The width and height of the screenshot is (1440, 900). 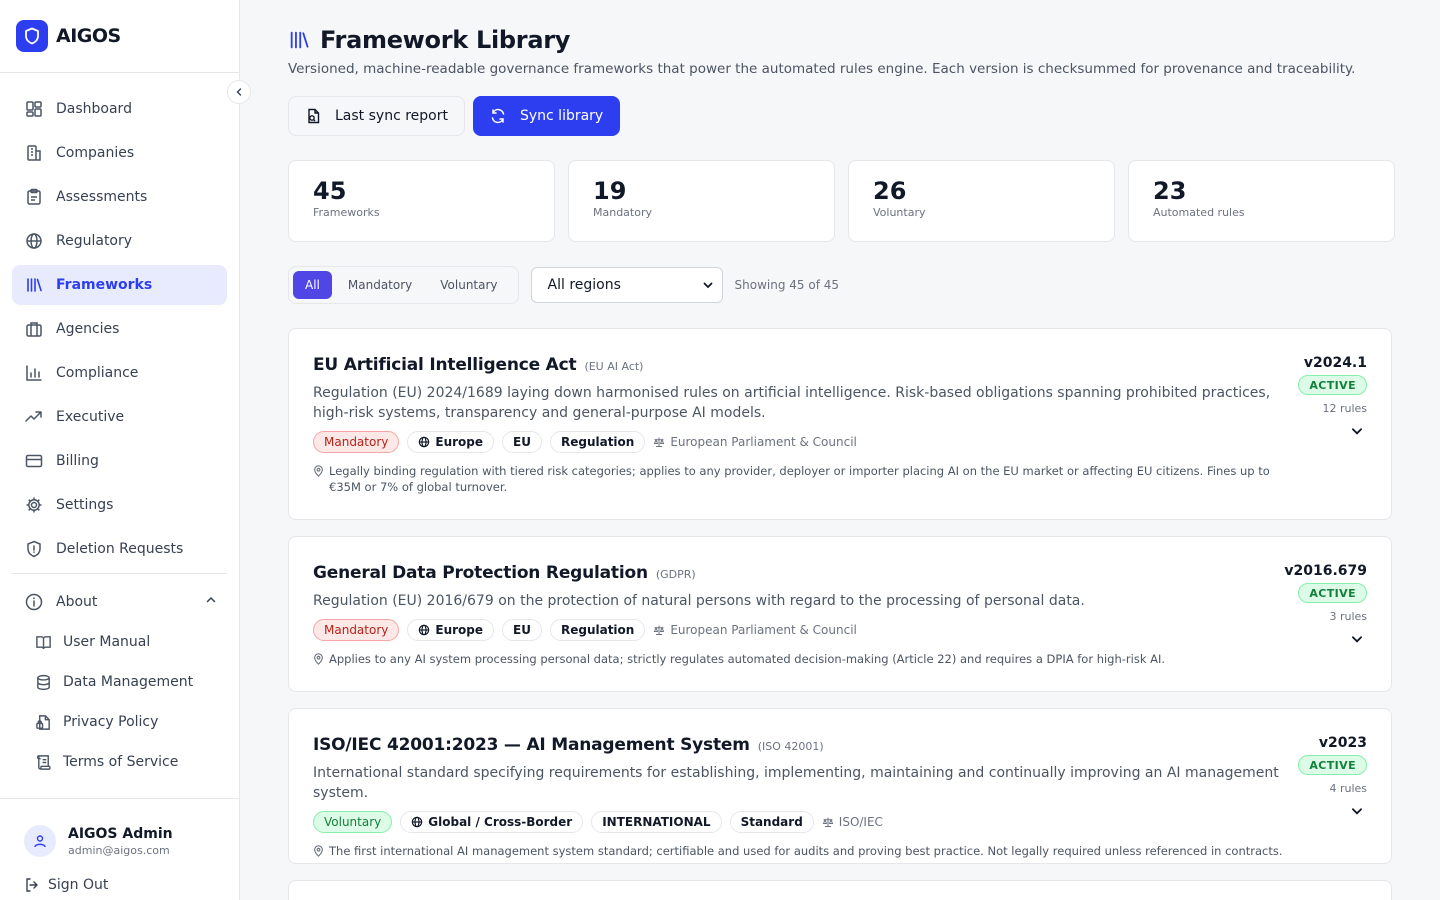 I want to click on collapse-sidebar-button, so click(x=239, y=92).